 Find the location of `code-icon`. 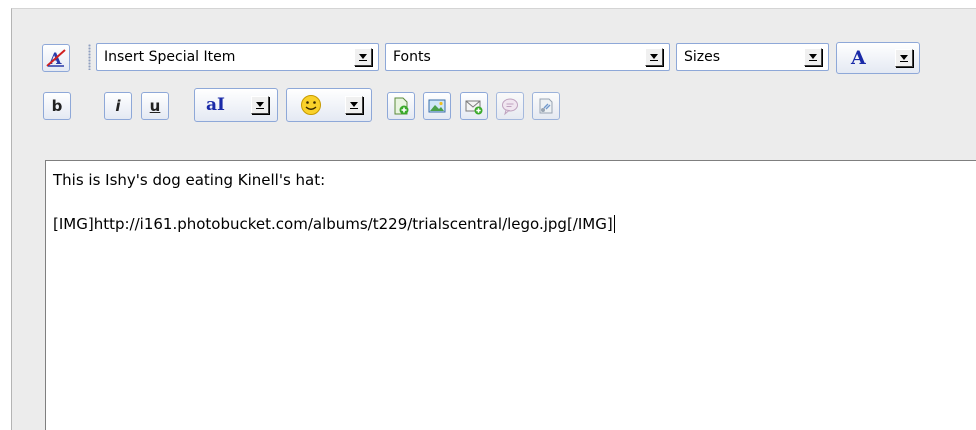

code-icon is located at coordinates (546, 106).